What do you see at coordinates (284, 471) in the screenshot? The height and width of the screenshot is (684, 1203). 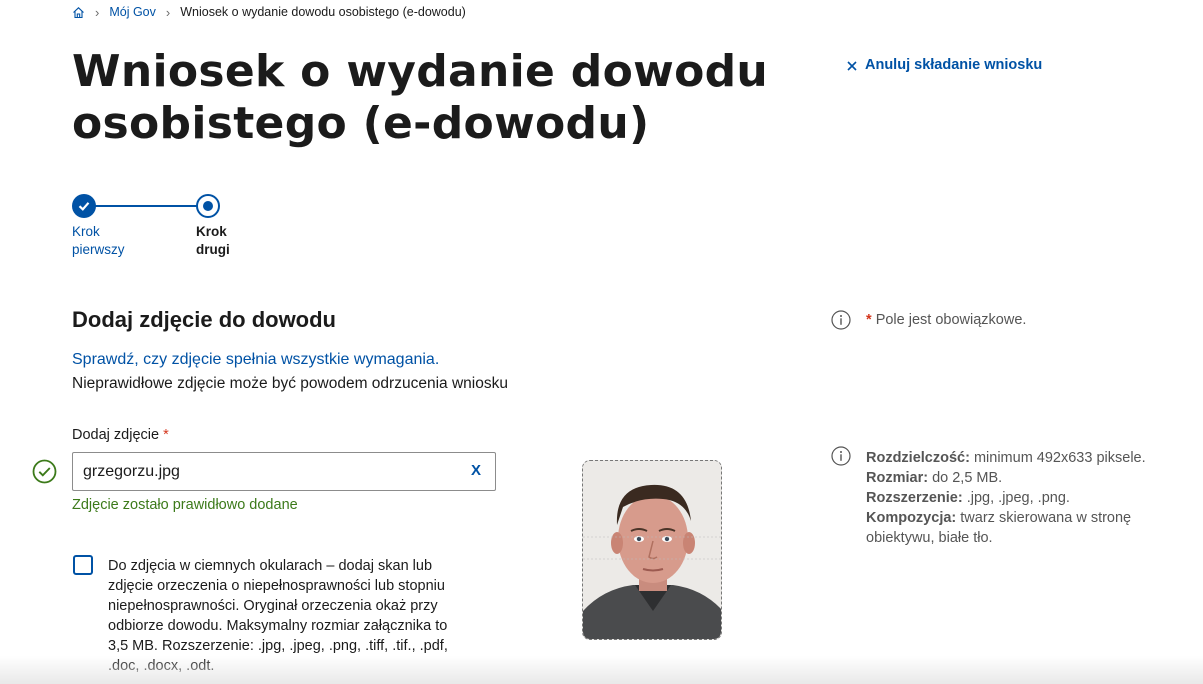 I see `photo-file-input: grzegorzu.jpg X` at bounding box center [284, 471].